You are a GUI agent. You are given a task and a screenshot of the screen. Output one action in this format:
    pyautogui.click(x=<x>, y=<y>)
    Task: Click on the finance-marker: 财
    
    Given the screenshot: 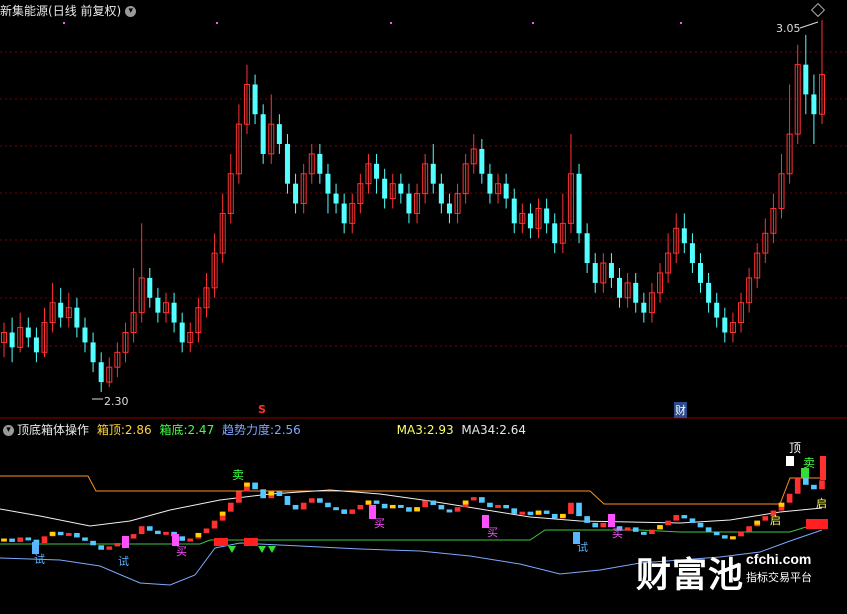 What is the action you would take?
    pyautogui.click(x=680, y=410)
    